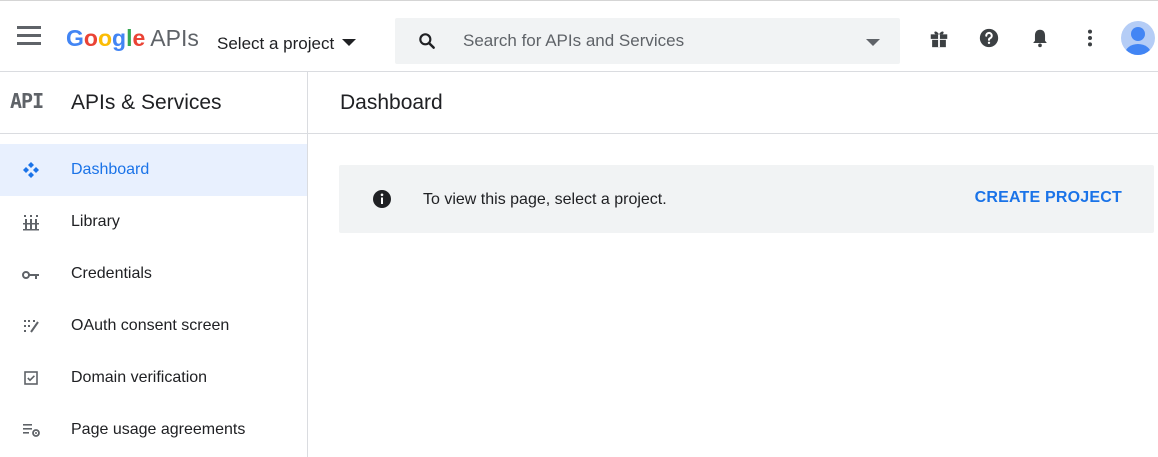 Image resolution: width=1158 pixels, height=457 pixels. I want to click on main-header: Dashboard, so click(733, 103).